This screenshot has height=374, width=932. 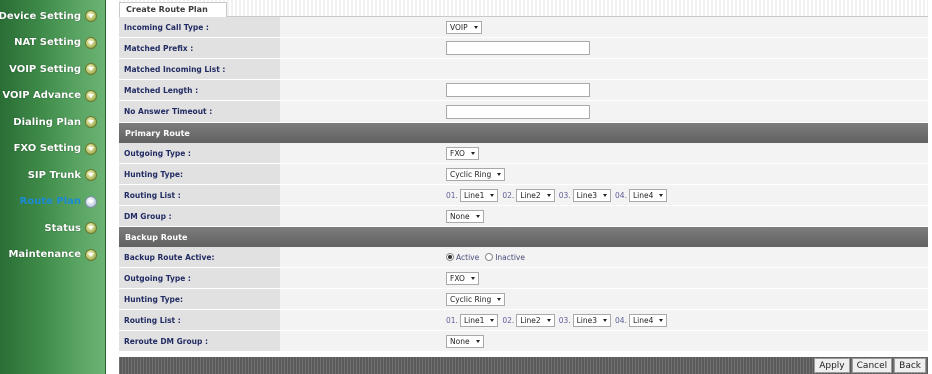 I want to click on route-index: 01., so click(x=452, y=195).